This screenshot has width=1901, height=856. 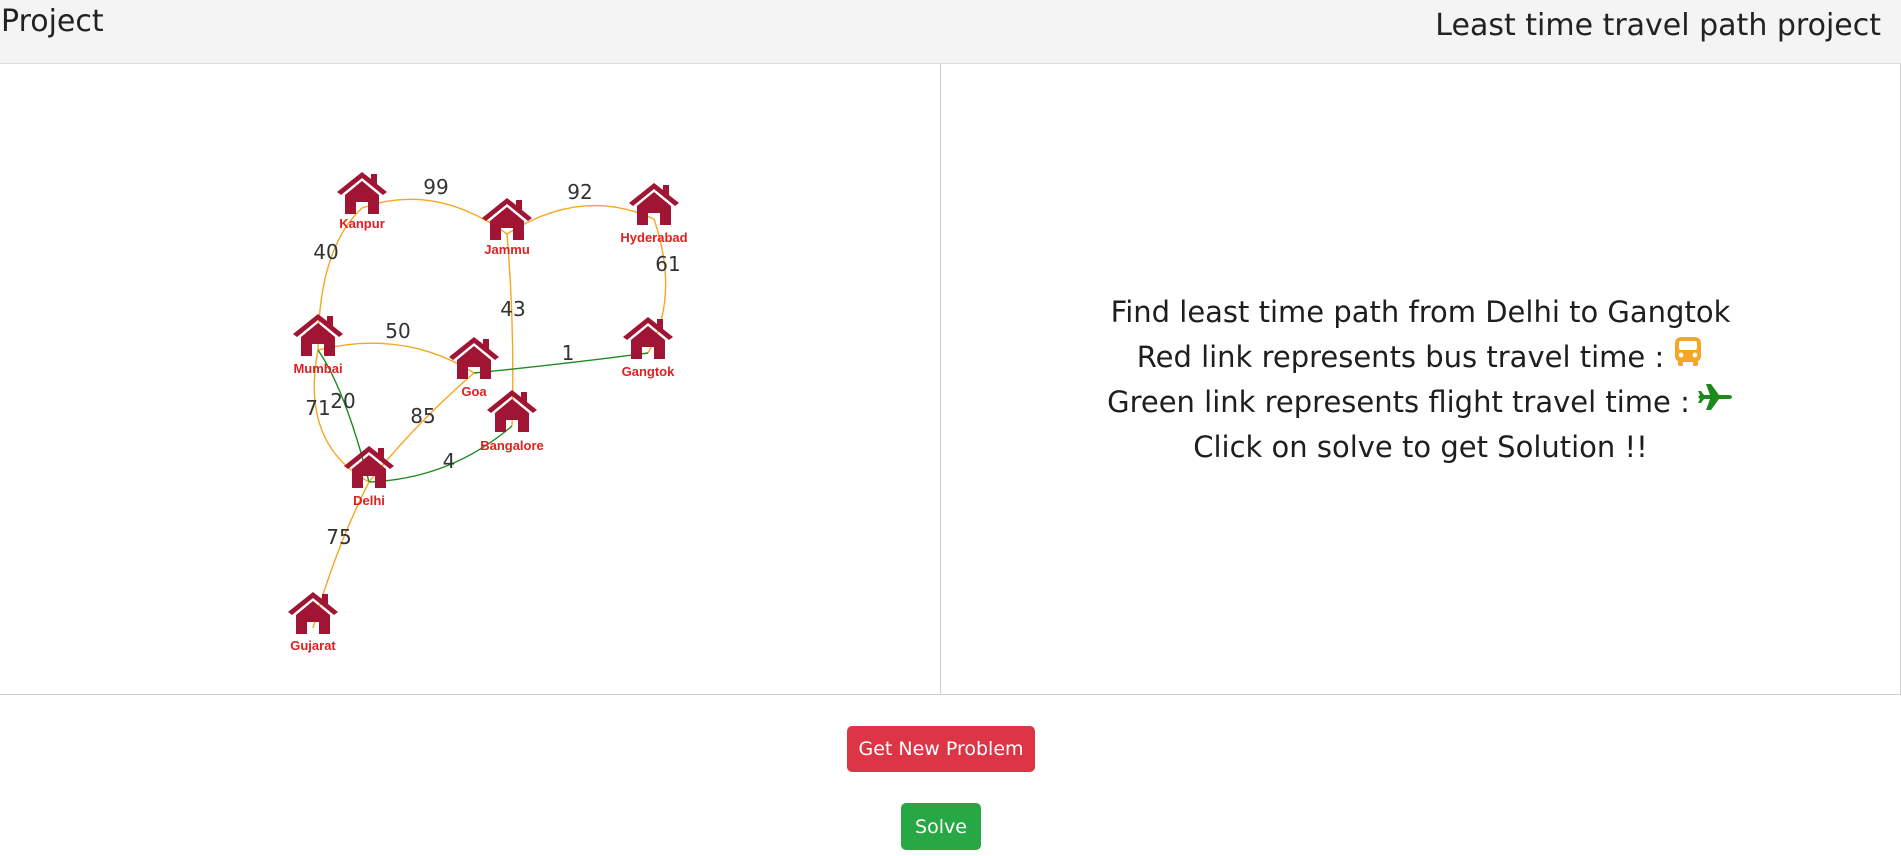 I want to click on edge-weight-delhi-gujarat: 75, so click(x=338, y=537).